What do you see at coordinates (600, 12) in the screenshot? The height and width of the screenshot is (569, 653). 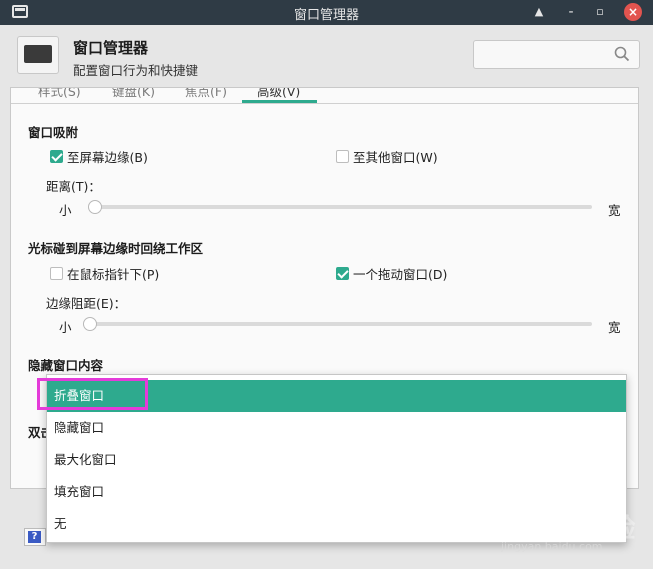 I see `maximize-button: ▫` at bounding box center [600, 12].